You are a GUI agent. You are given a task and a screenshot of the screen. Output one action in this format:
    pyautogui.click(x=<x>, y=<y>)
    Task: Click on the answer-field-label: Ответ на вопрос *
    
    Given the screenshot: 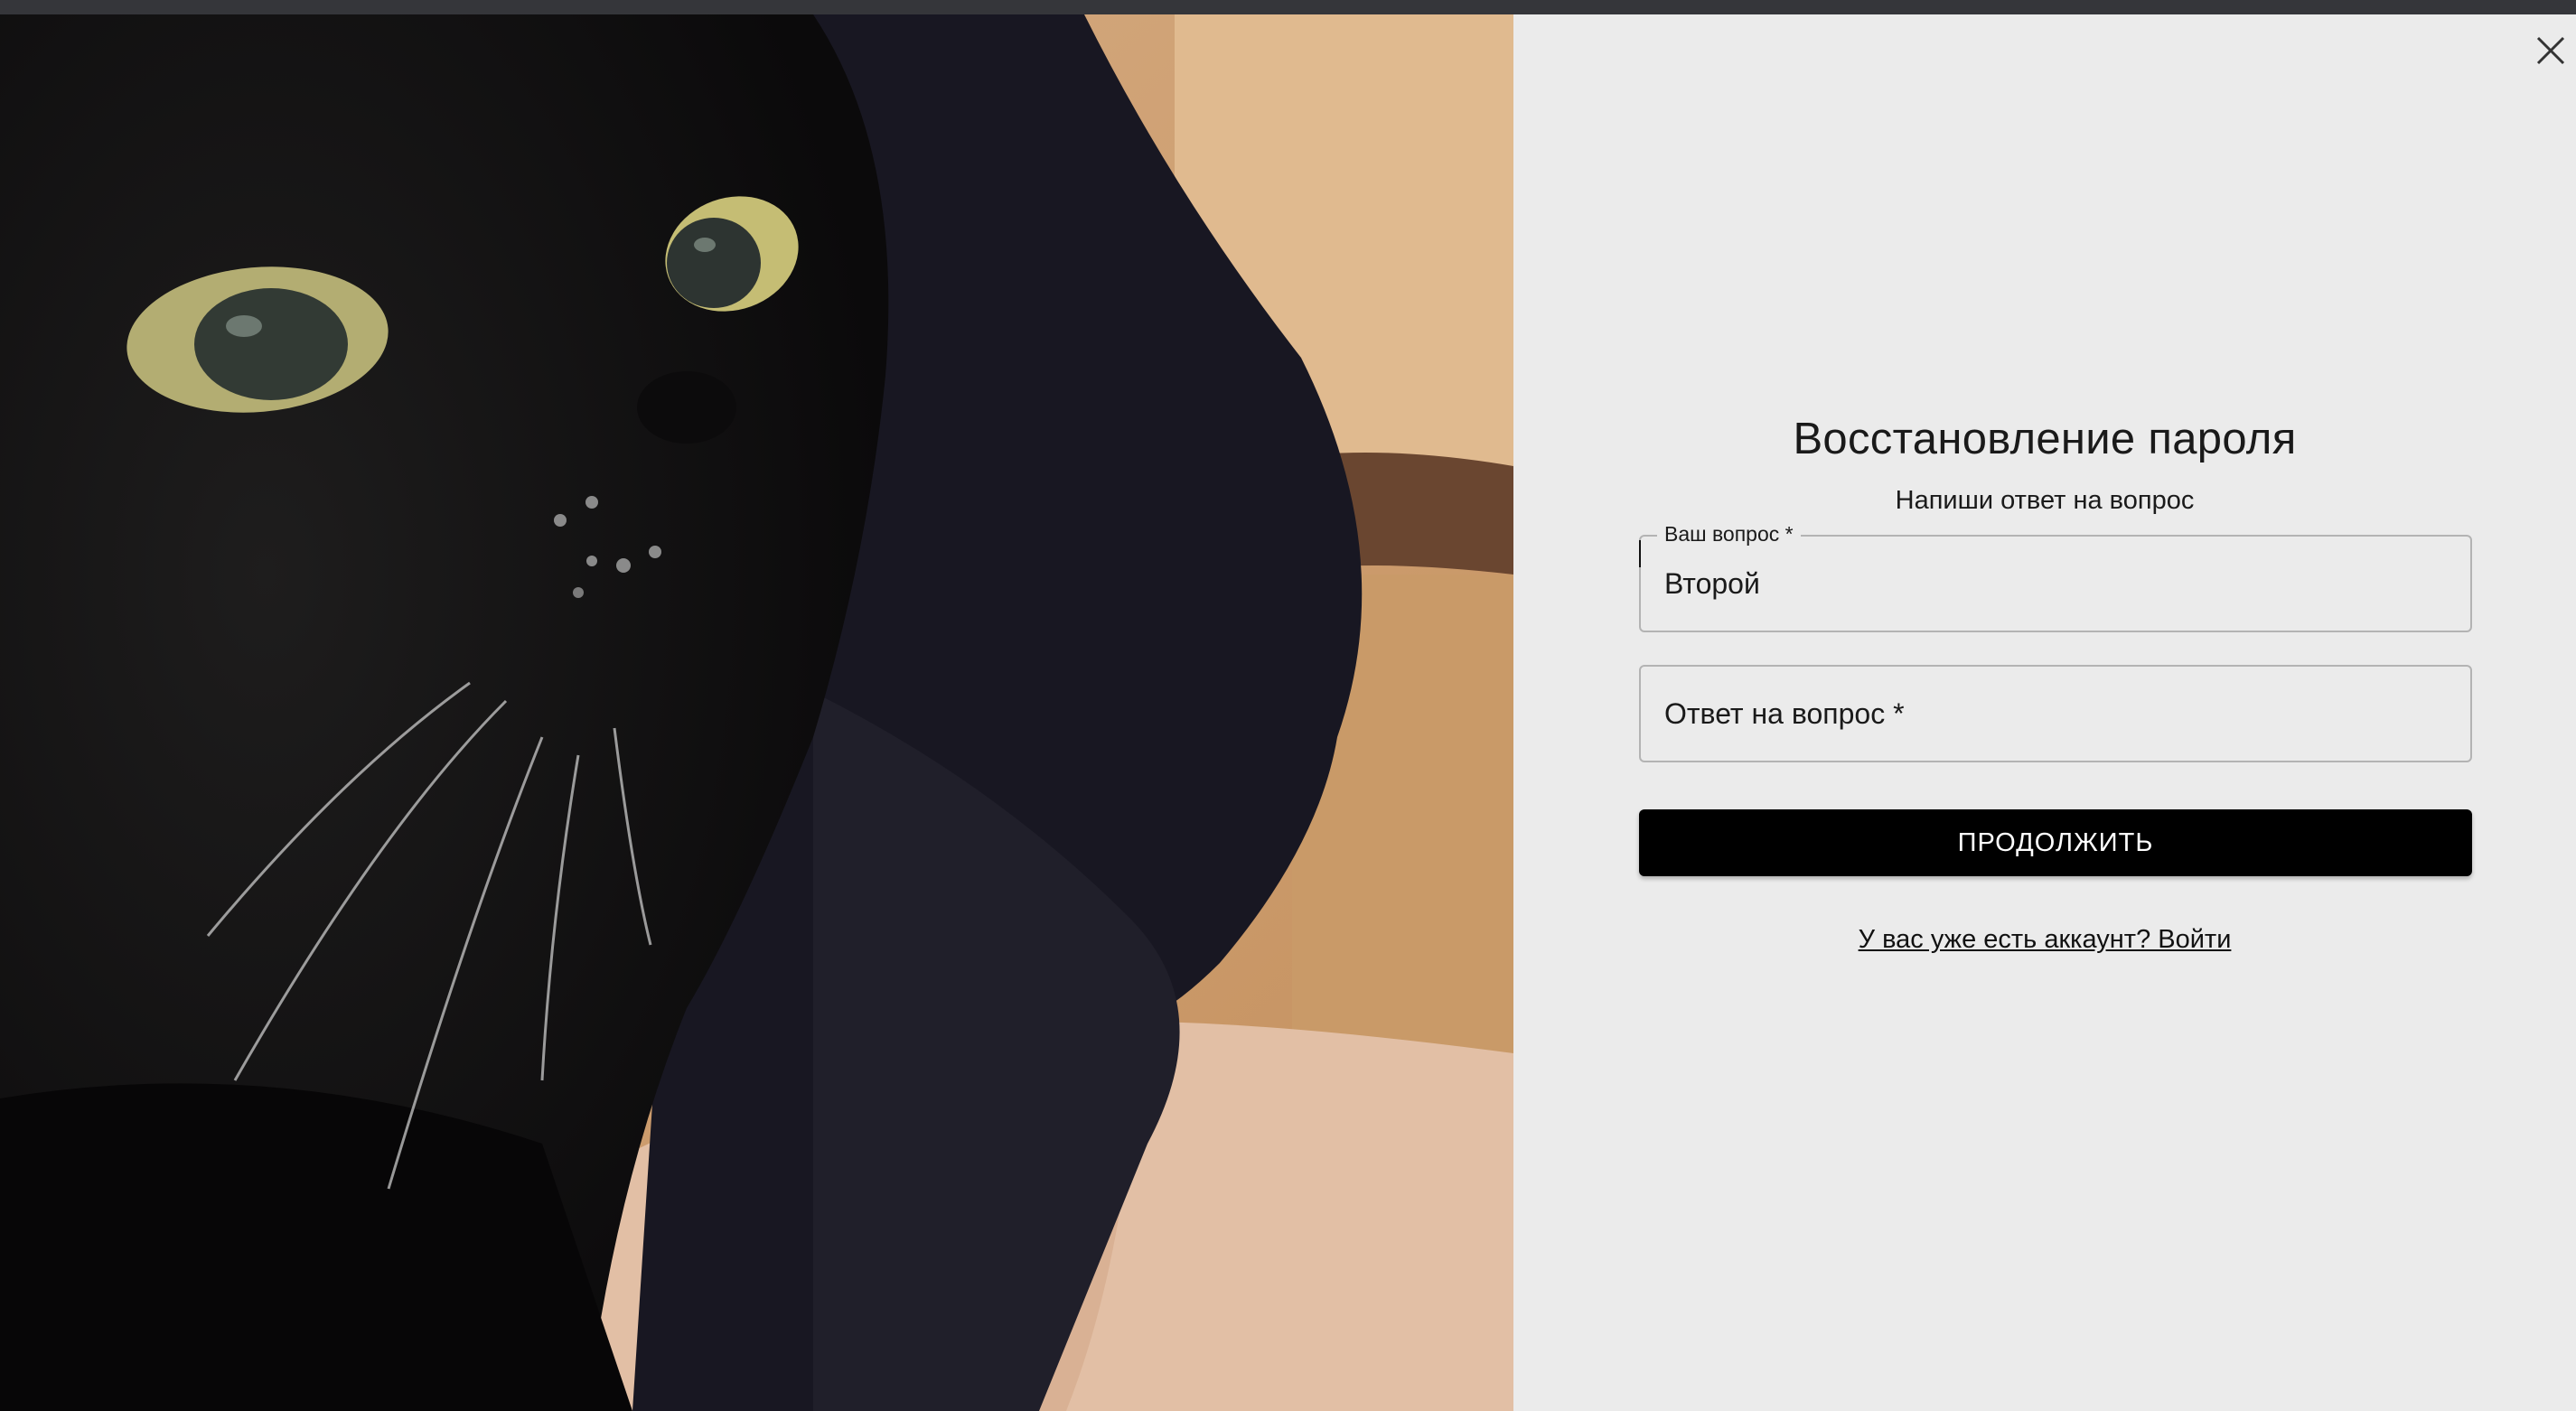 What is the action you would take?
    pyautogui.click(x=1784, y=713)
    